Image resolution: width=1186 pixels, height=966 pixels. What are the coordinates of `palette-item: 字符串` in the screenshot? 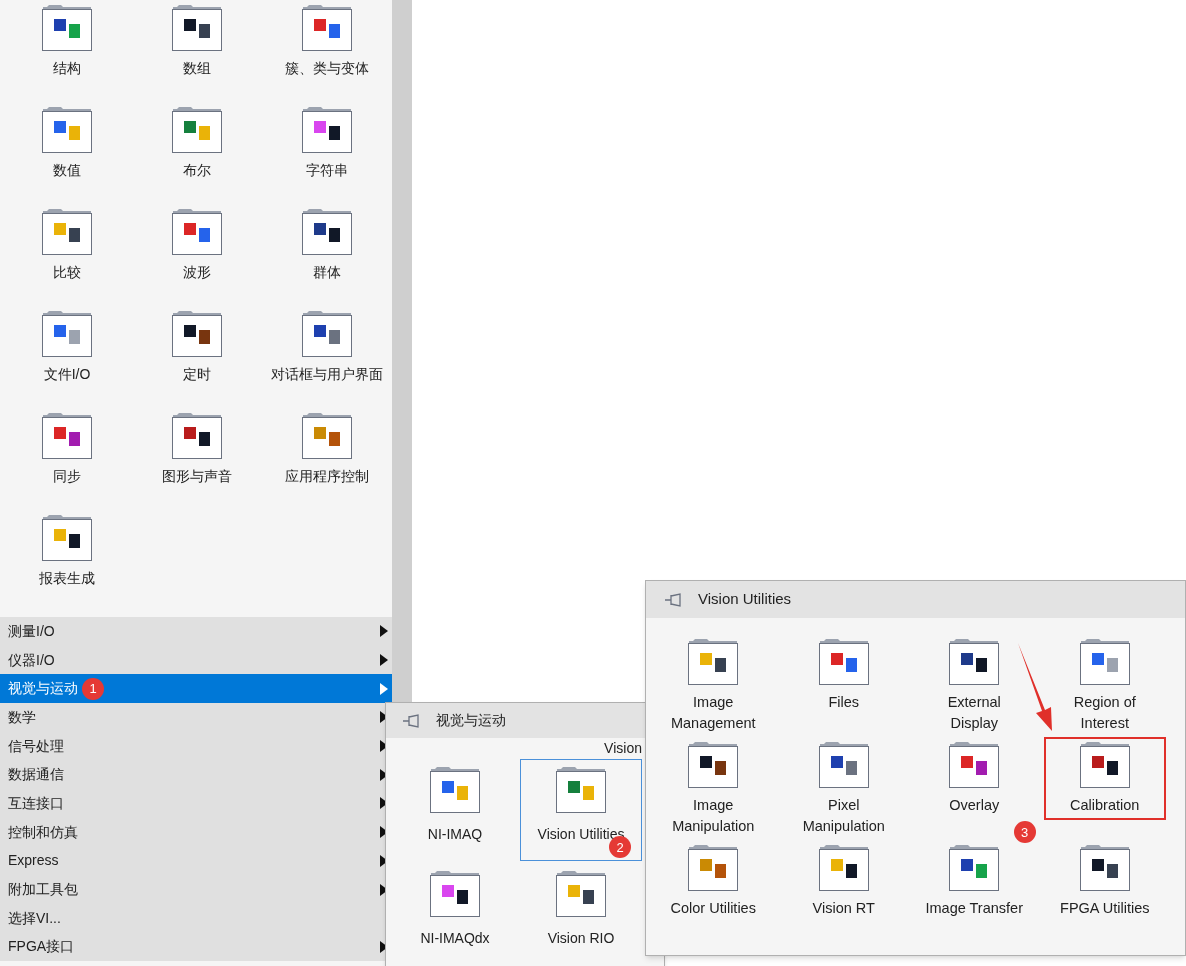 It's located at (327, 155).